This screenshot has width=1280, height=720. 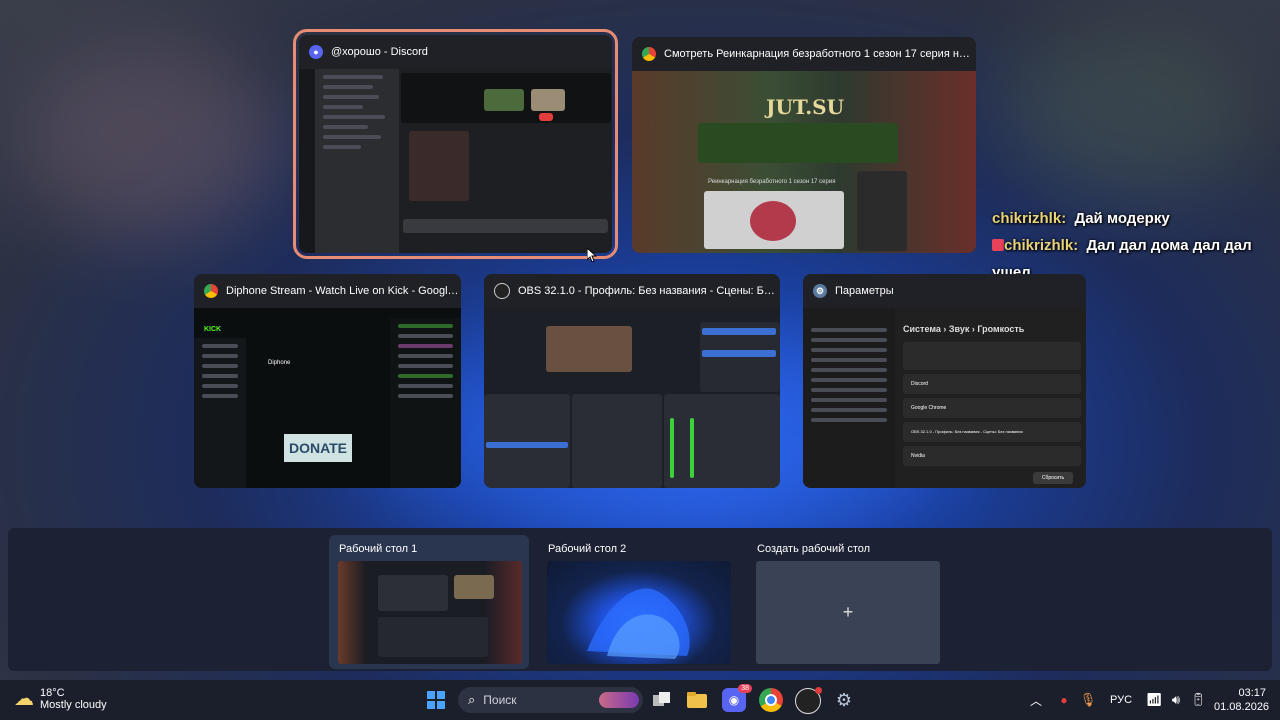 I want to click on windows-start-icon, so click(x=436, y=700).